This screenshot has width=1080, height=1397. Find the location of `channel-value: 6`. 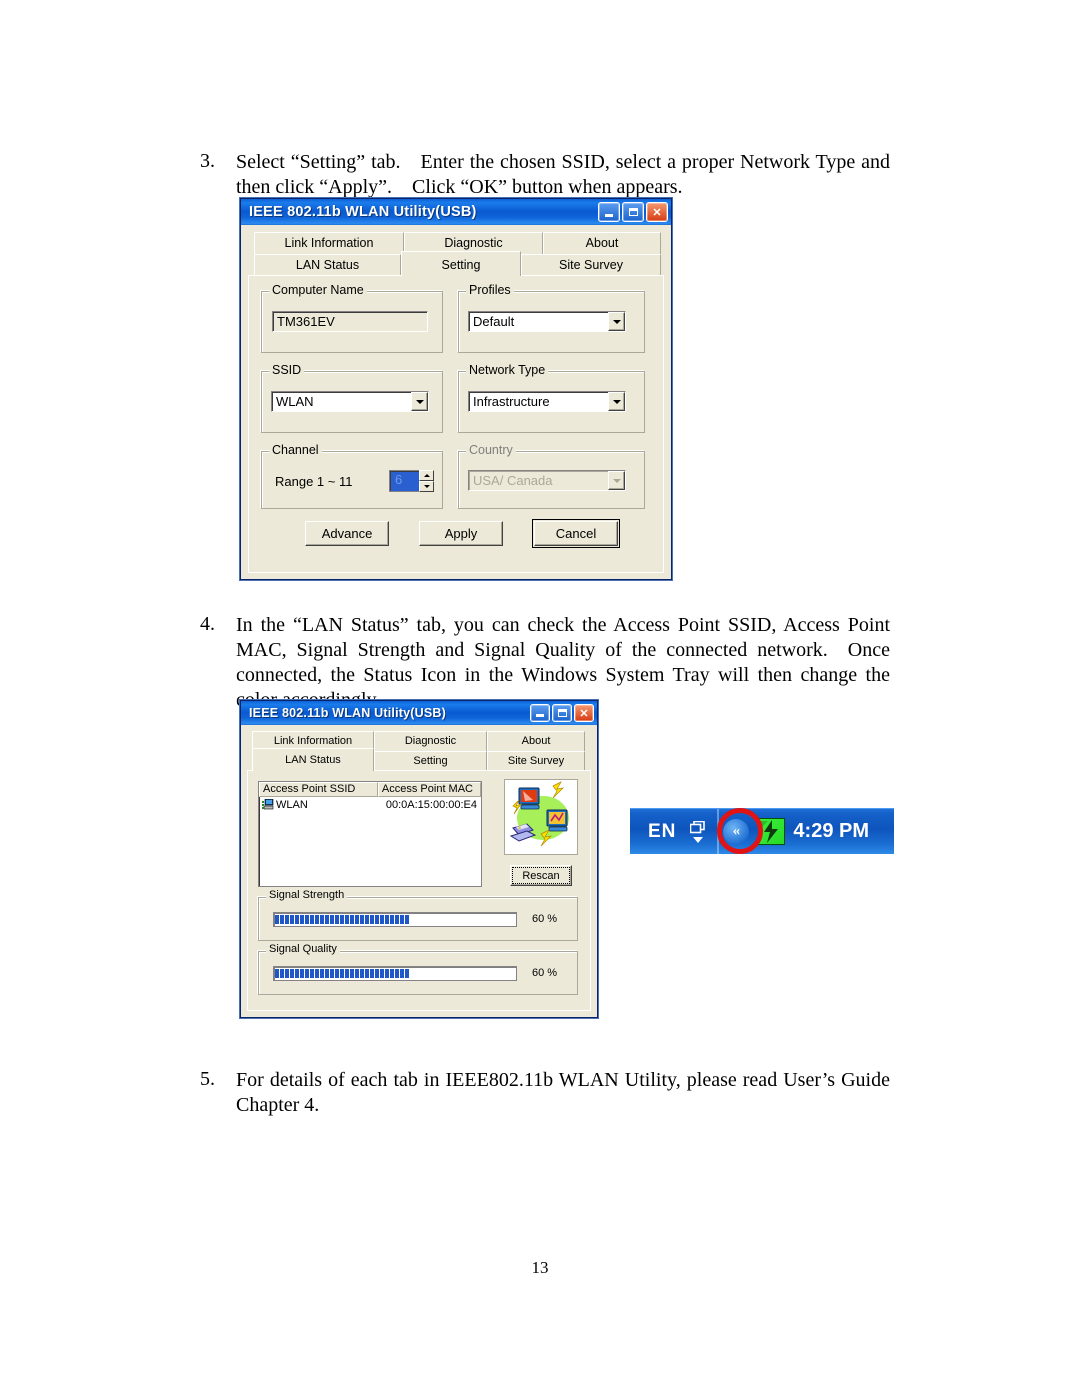

channel-value: 6 is located at coordinates (404, 481).